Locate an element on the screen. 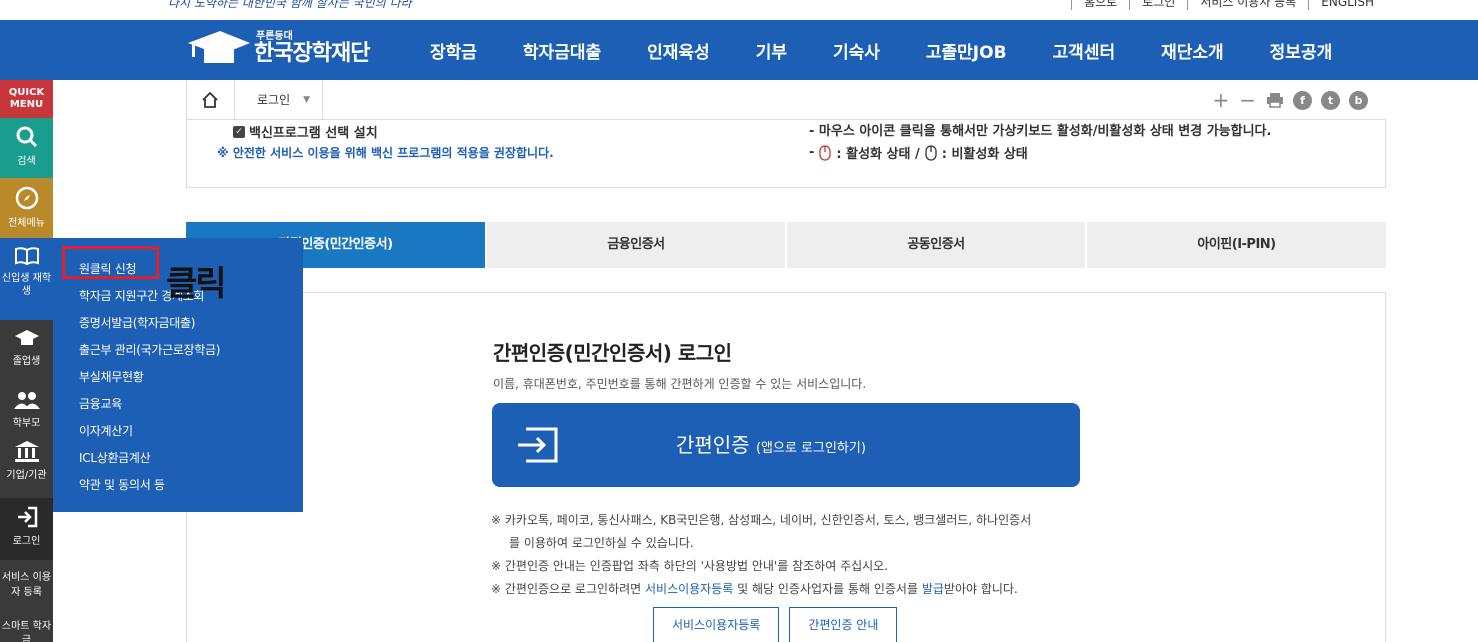  slogan: 다시 도약하는 대한민국 함께 잘사는 국민의 나라 is located at coordinates (290, 5).